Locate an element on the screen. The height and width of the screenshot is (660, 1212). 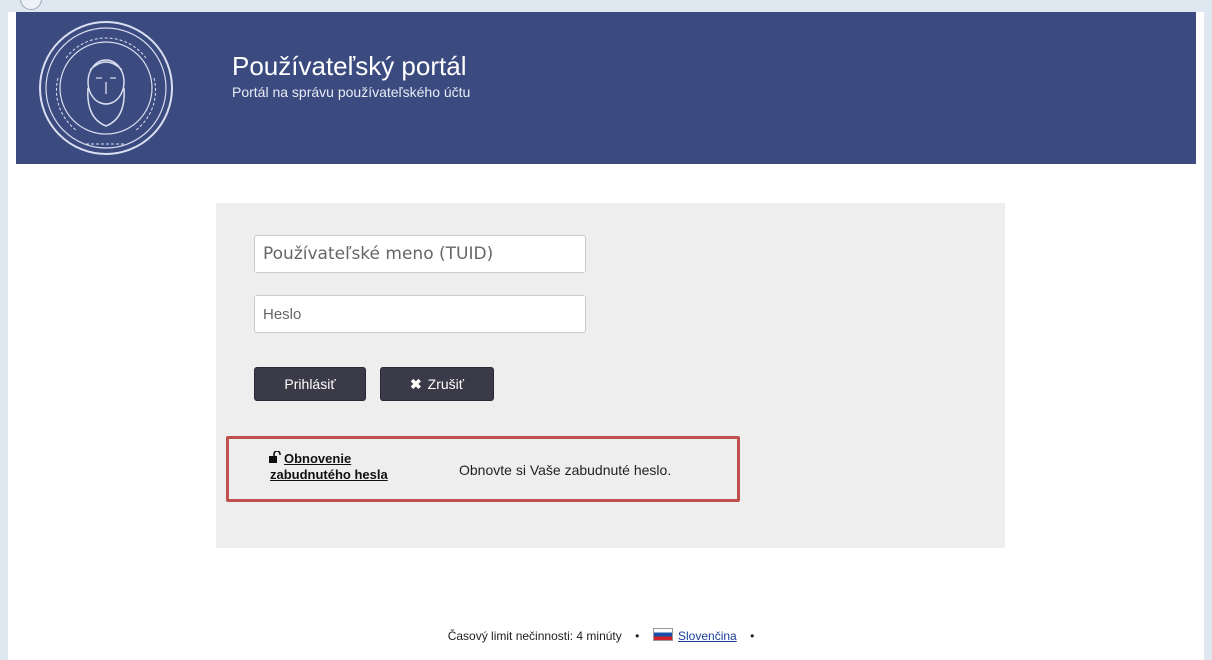
browser-back-button is located at coordinates (31, 5).